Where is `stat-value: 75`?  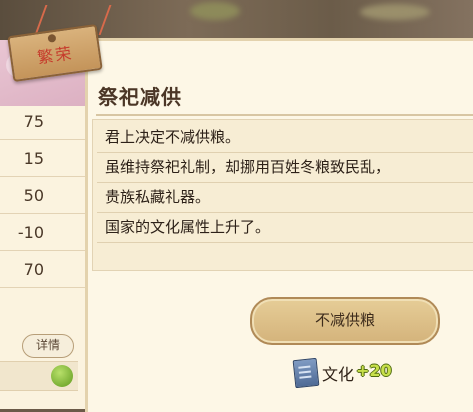 stat-value: 75 is located at coordinates (33, 121).